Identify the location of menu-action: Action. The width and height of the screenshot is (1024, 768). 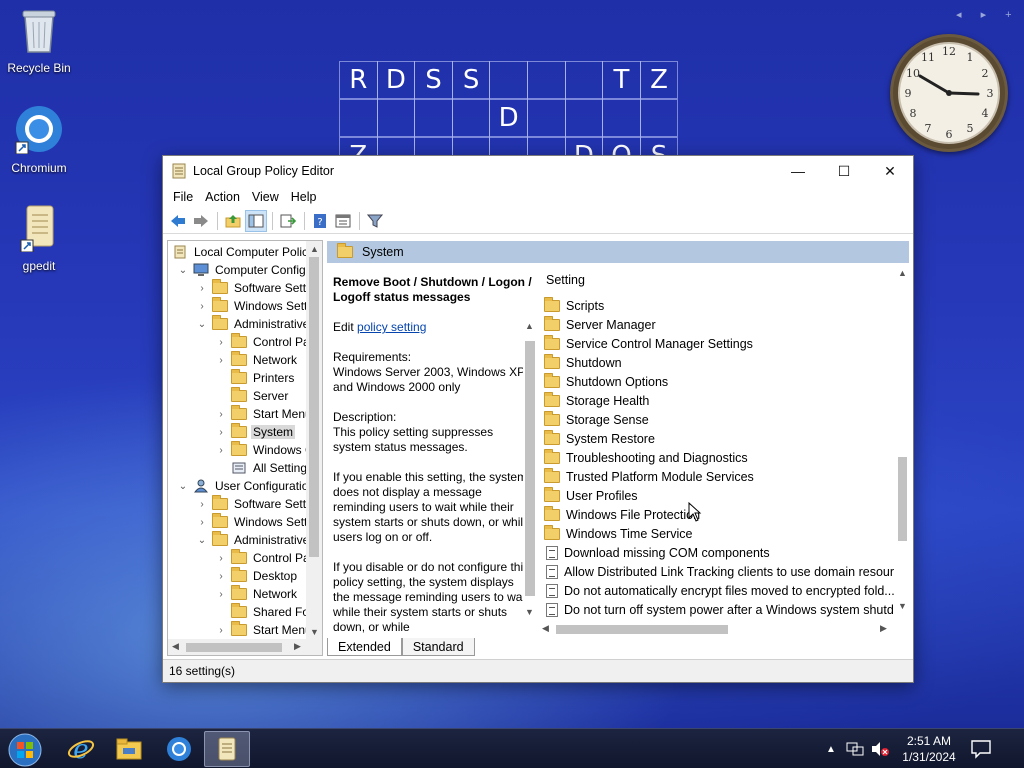
(222, 197).